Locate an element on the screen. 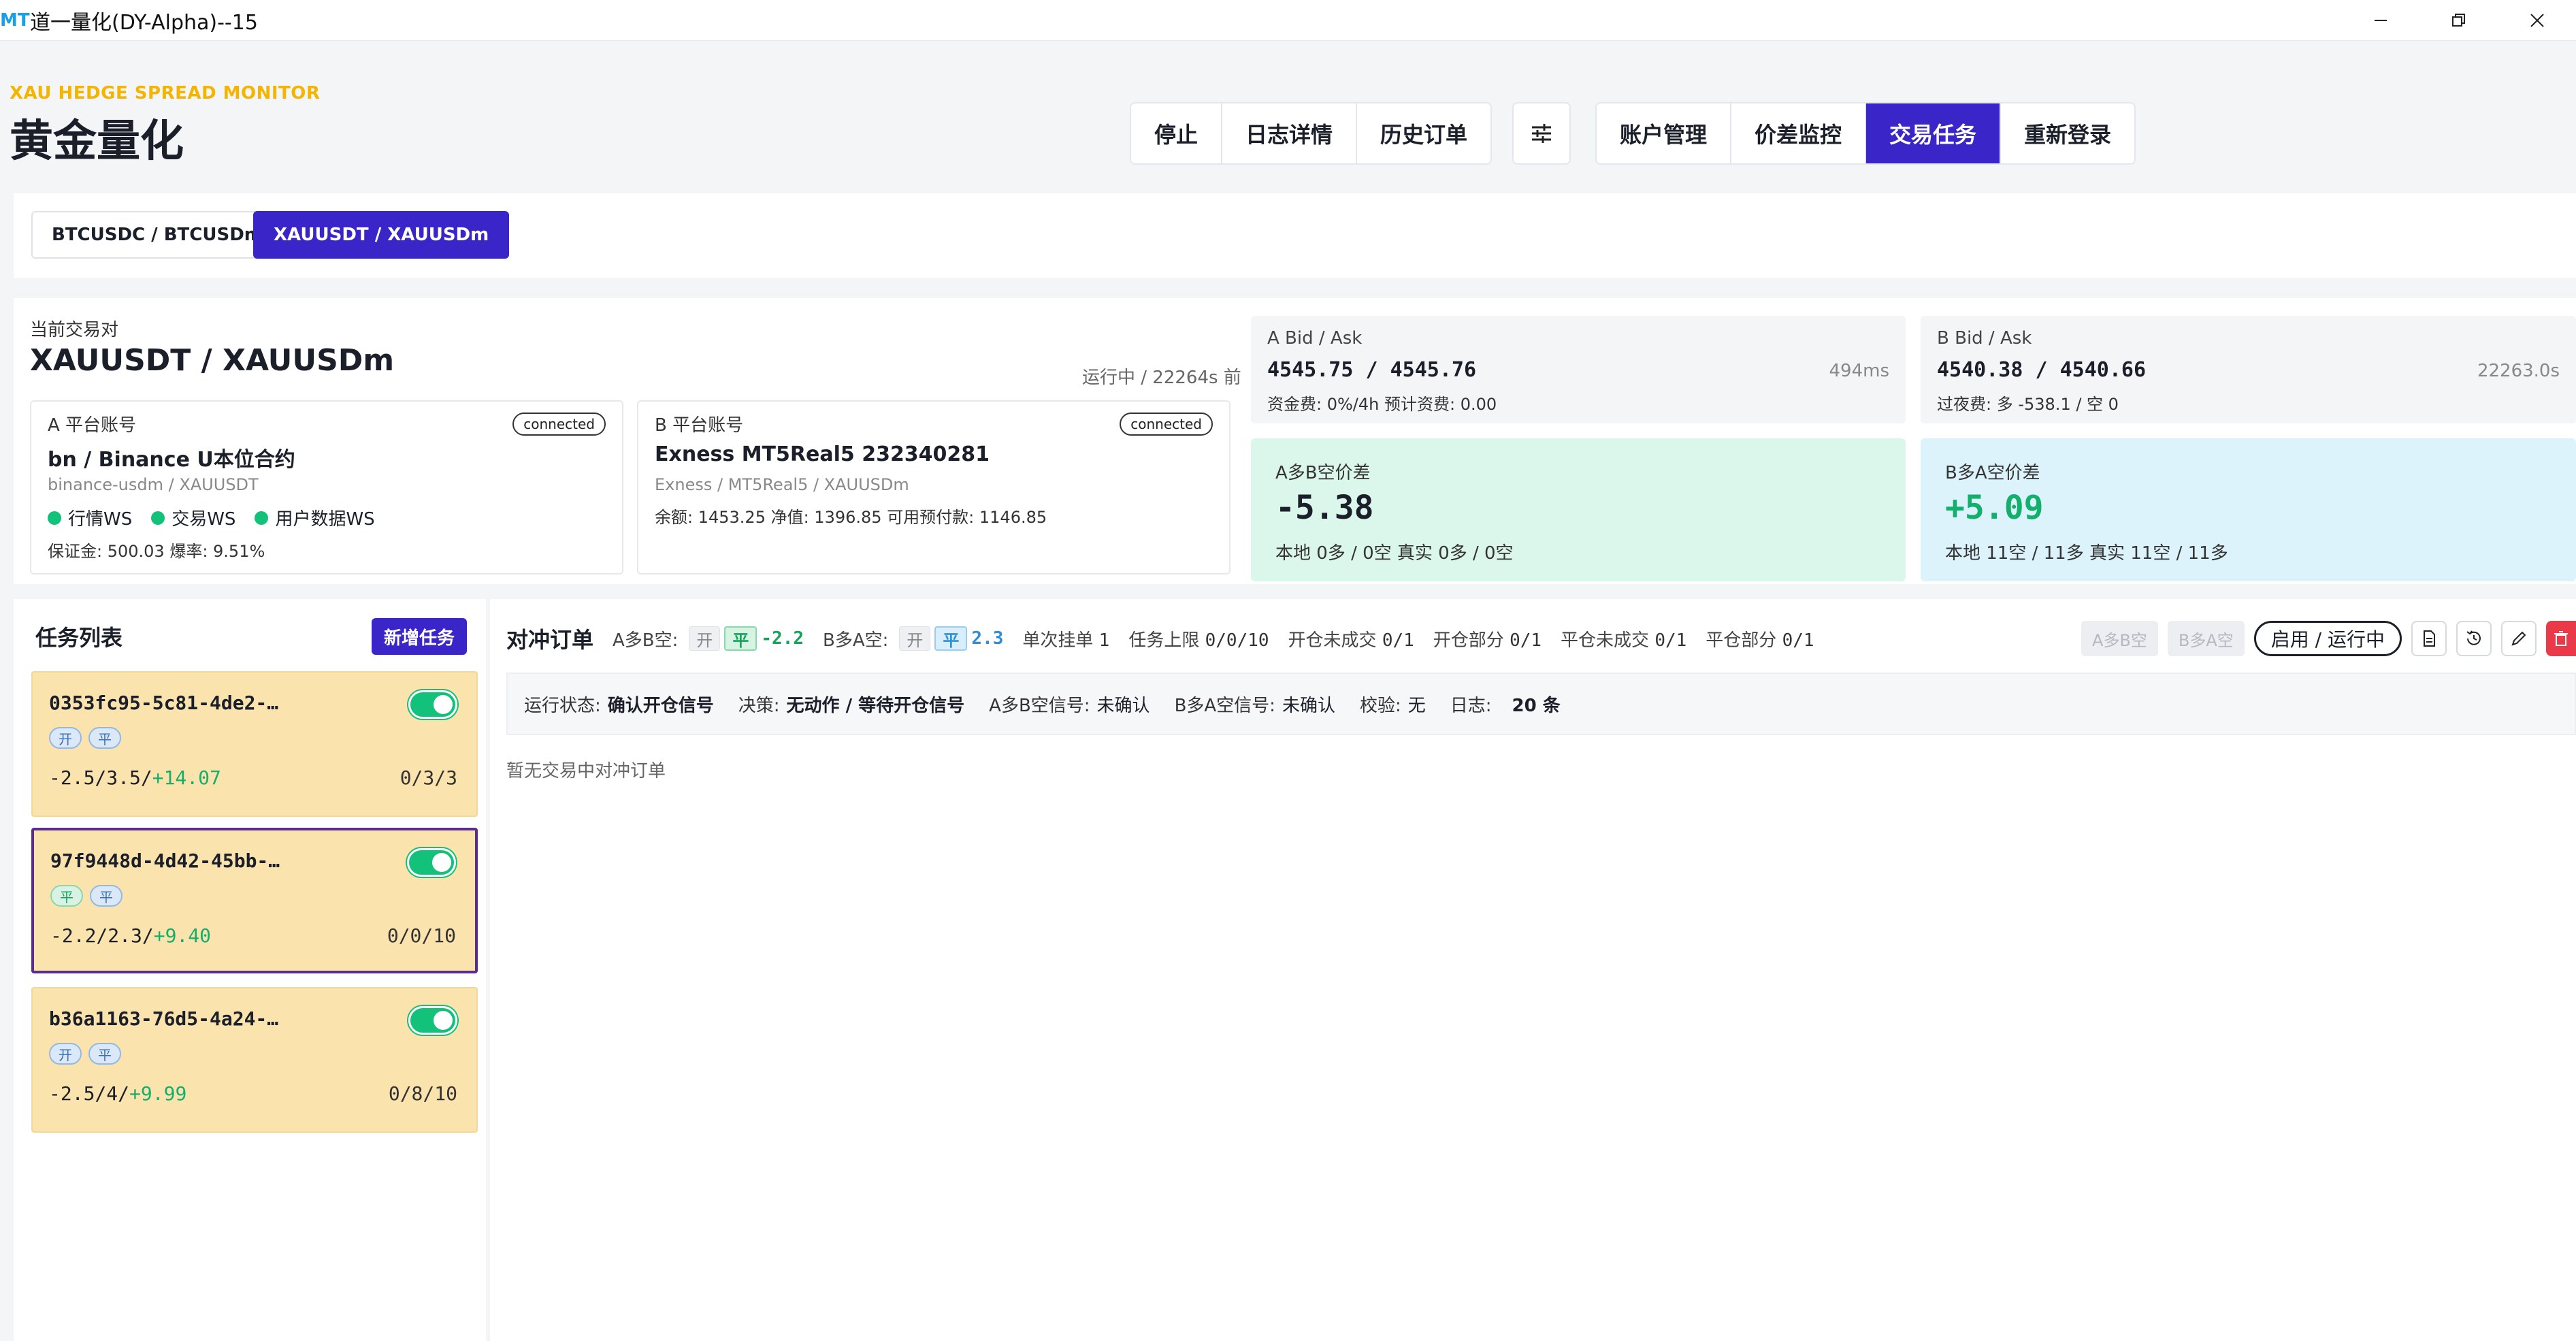  b-close-chip: 平 is located at coordinates (951, 638).